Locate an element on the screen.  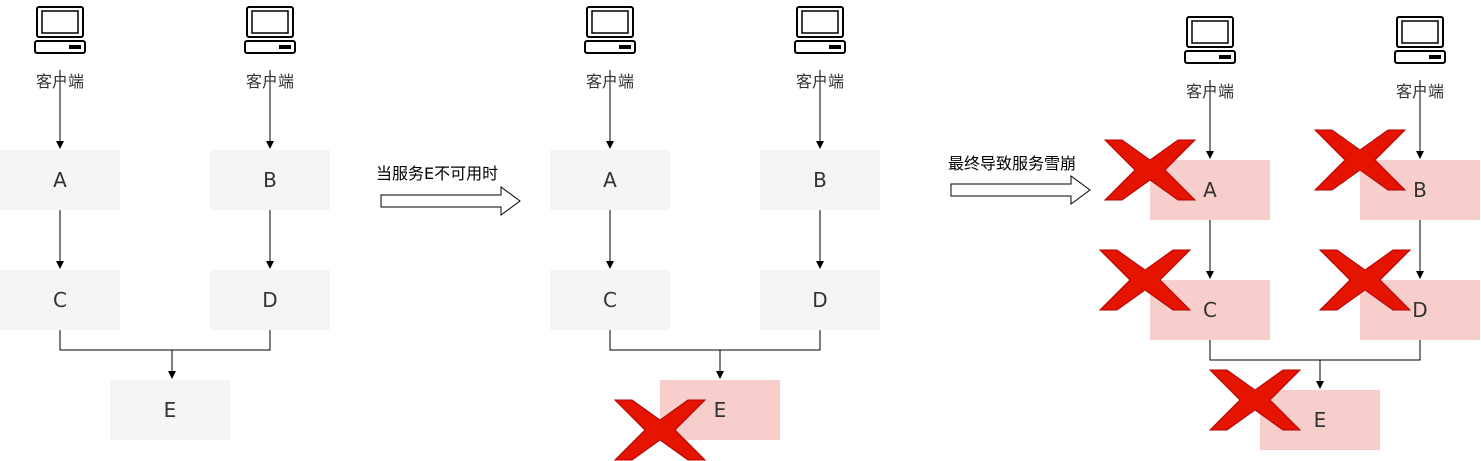
failed-service-node-b: B is located at coordinates (1420, 190).